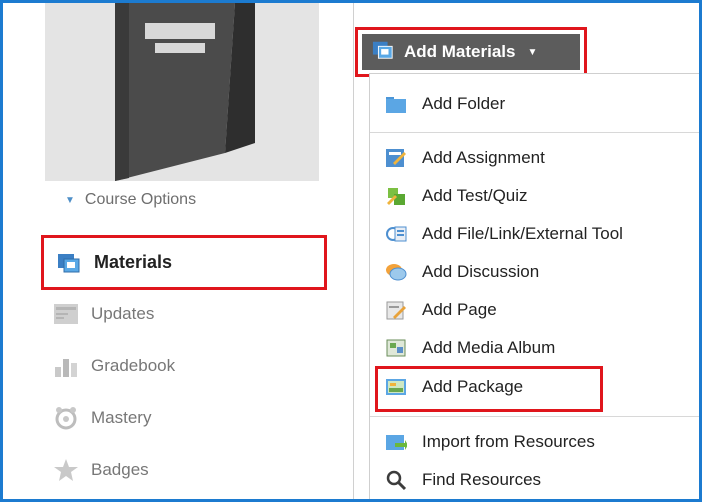 The image size is (702, 502). What do you see at coordinates (396, 348) in the screenshot?
I see `media-album-icon` at bounding box center [396, 348].